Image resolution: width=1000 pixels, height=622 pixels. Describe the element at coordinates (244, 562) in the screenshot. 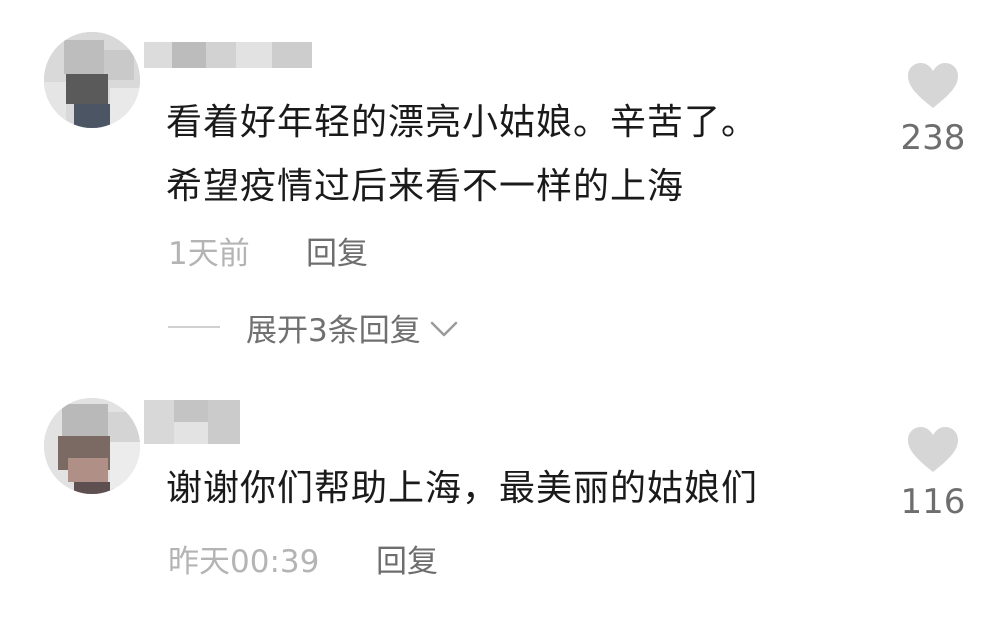

I see `comment-time: 昨天00:39` at that location.